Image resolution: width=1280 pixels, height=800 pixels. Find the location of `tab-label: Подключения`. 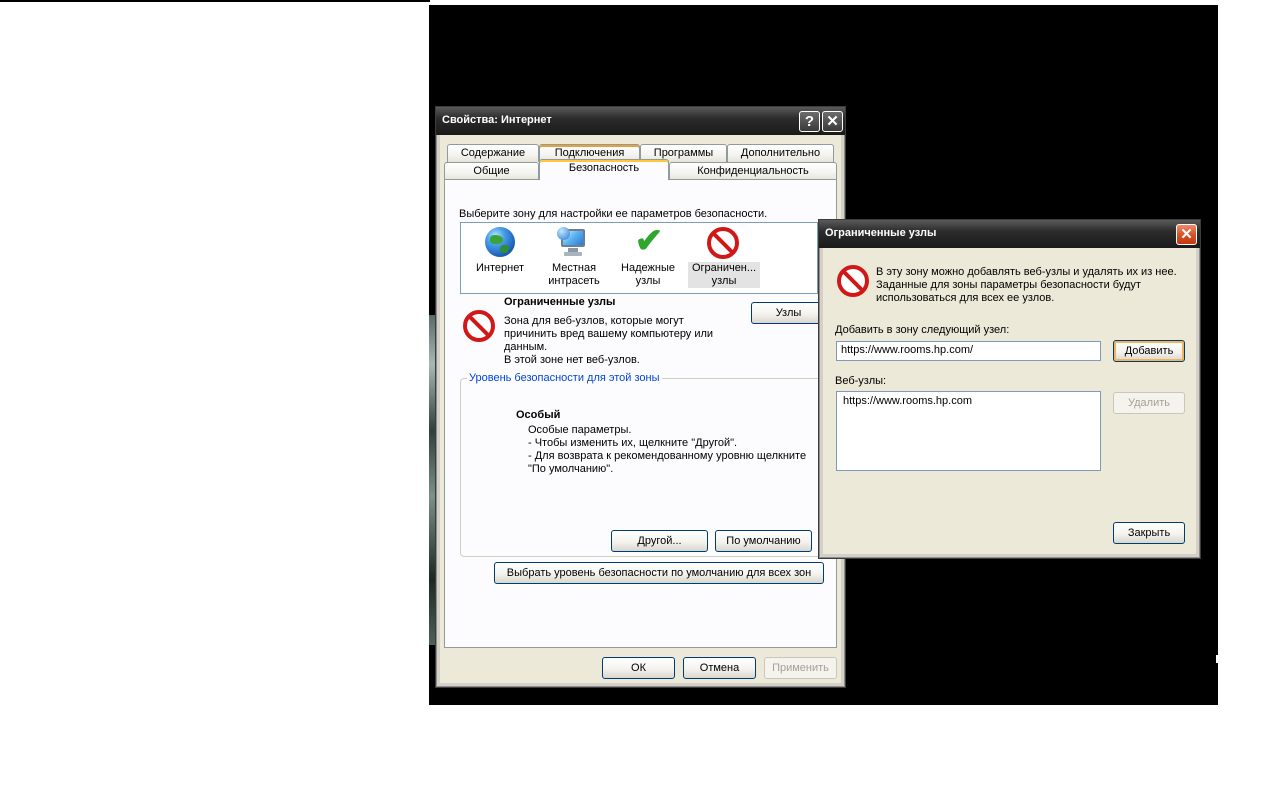

tab-label: Подключения is located at coordinates (589, 153).